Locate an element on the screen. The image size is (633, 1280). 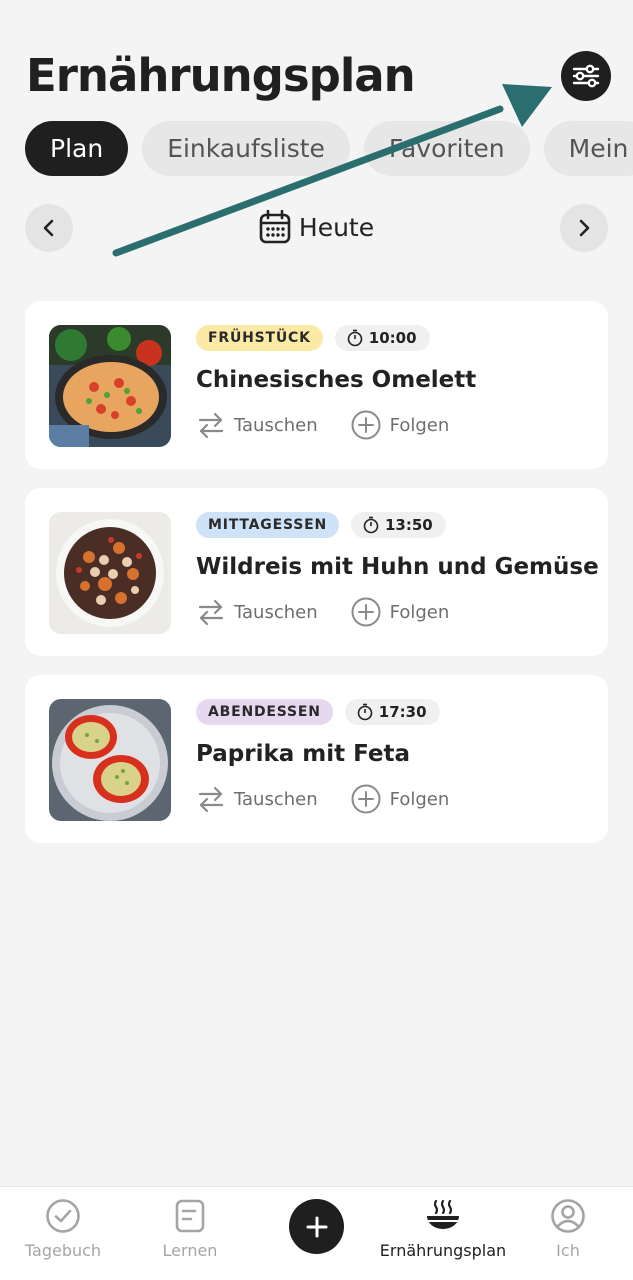
tab-bar: Plan Einkaufsliste Favoriten Mein is located at coordinates (329, 149).